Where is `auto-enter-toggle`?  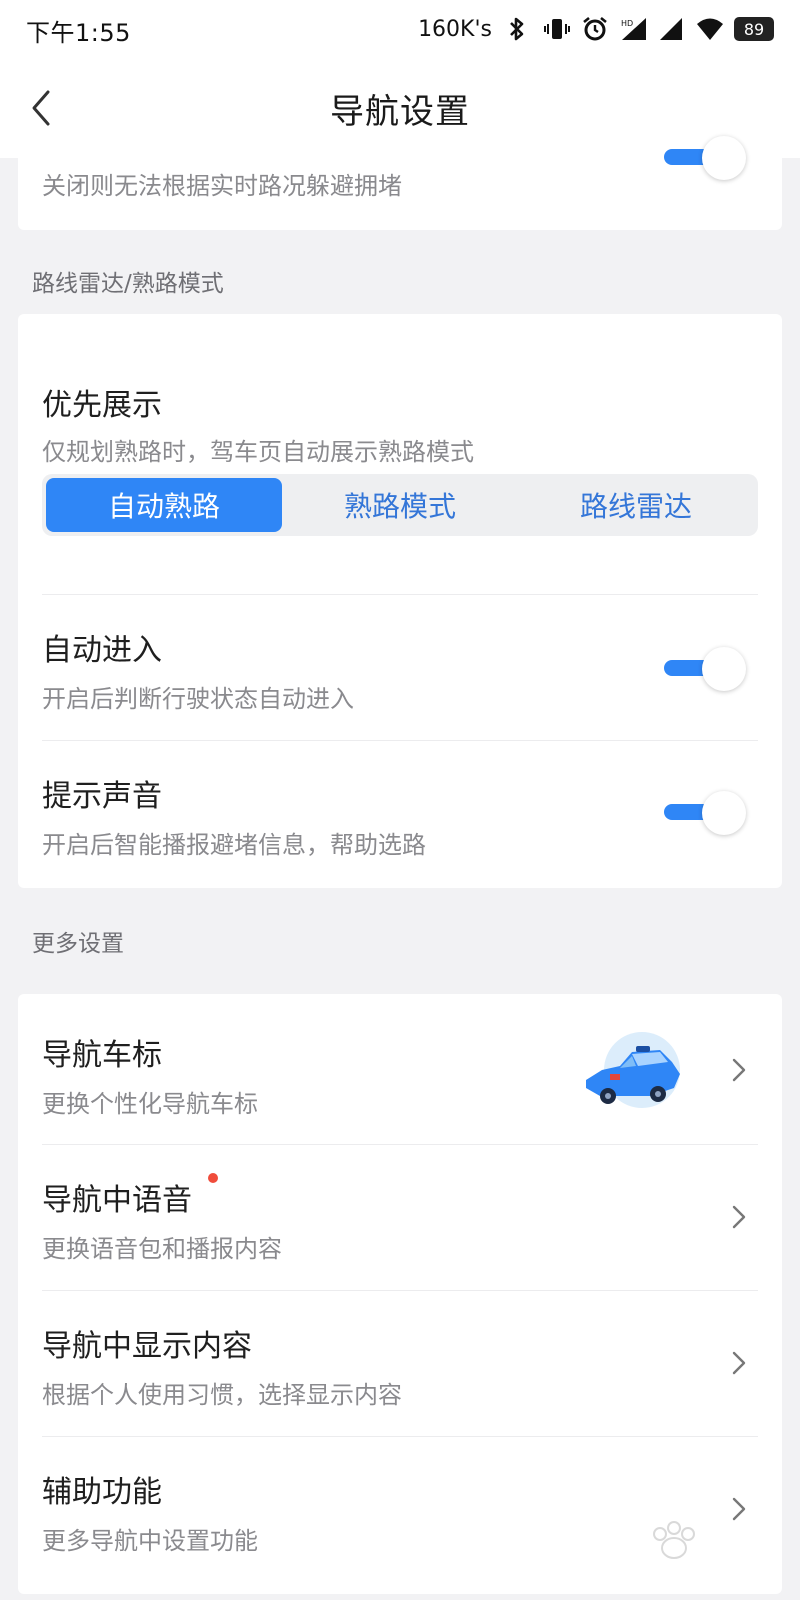 auto-enter-toggle is located at coordinates (705, 669).